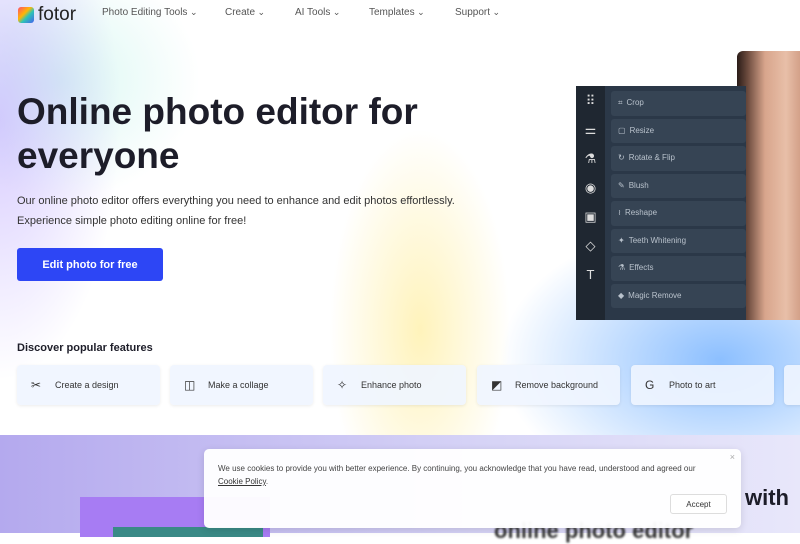 The width and height of the screenshot is (800, 544). I want to click on nav-templates: Templates, so click(397, 12).